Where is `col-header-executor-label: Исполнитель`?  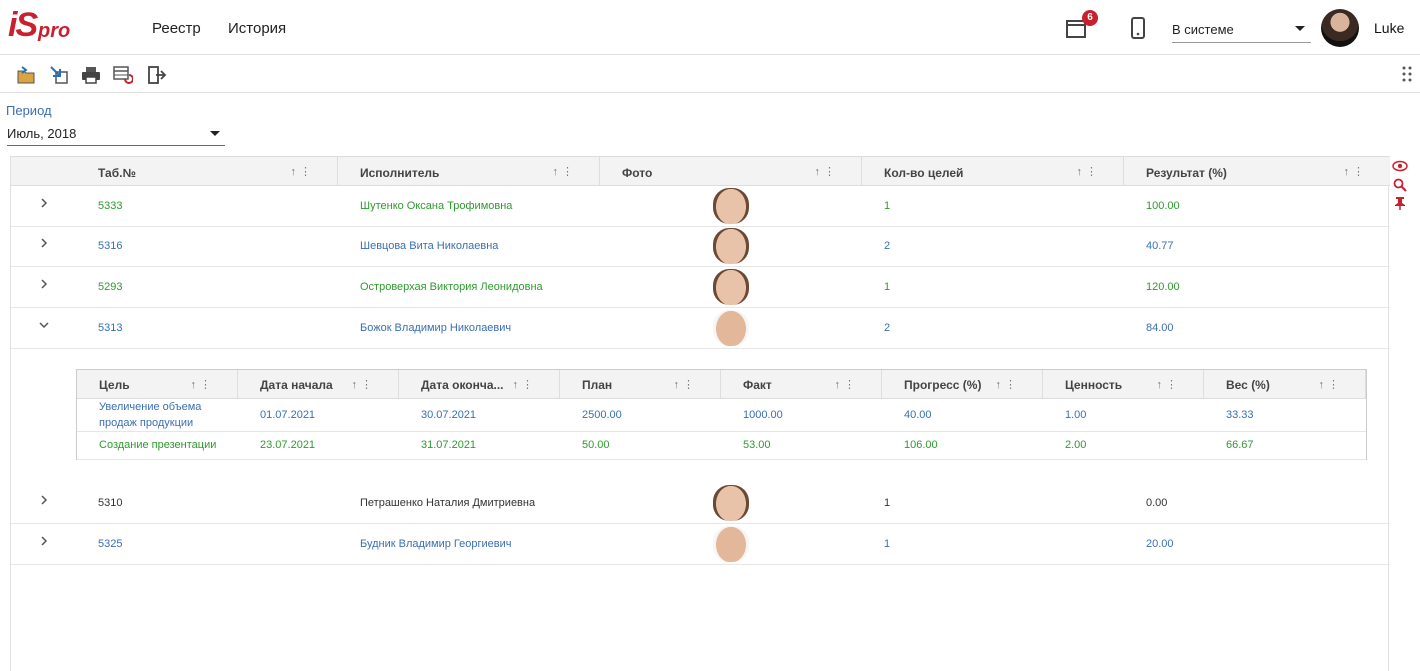
col-header-executor-label: Исполнитель is located at coordinates (400, 173).